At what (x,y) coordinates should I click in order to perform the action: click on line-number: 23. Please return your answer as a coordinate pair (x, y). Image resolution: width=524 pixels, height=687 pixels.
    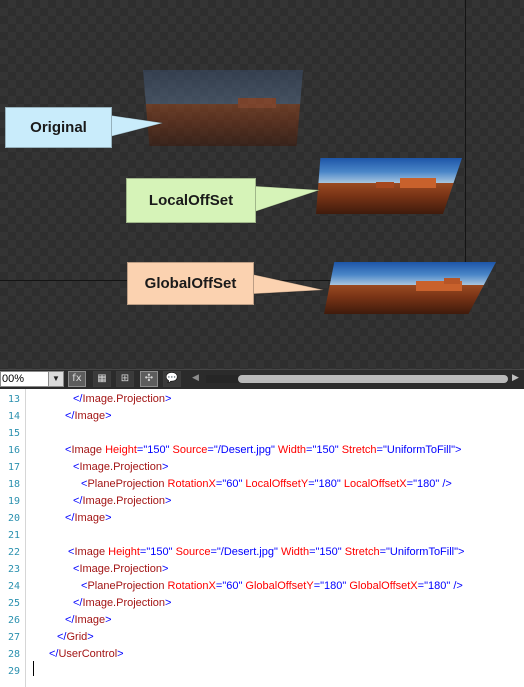
    Looking at the image, I should click on (13, 569).